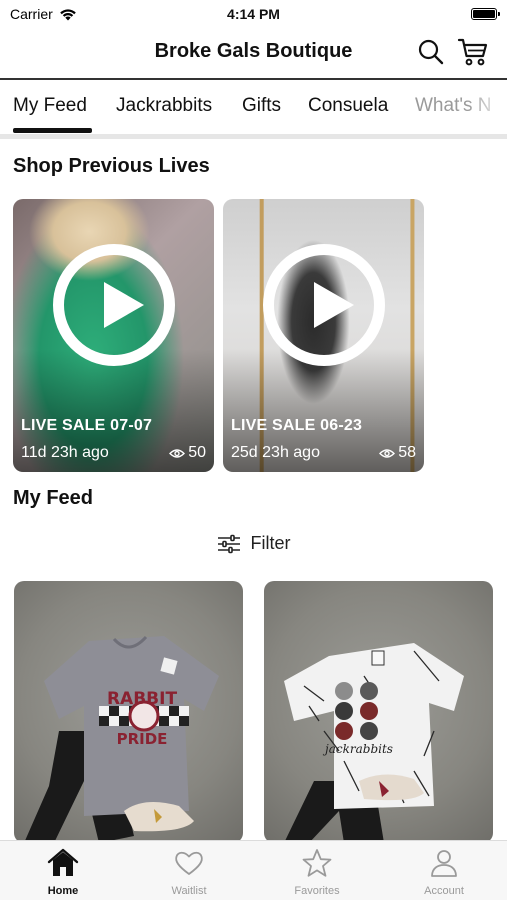 The height and width of the screenshot is (900, 507). Describe the element at coordinates (228, 543) in the screenshot. I see `sliders-icon` at that location.